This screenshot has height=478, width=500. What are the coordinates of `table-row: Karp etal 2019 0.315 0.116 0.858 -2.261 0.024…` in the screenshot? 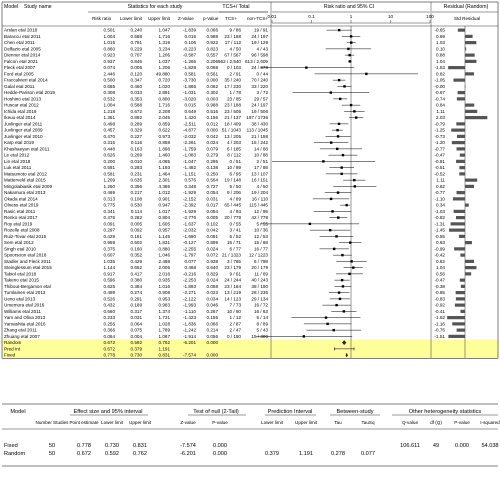 It's located at (224, 142).